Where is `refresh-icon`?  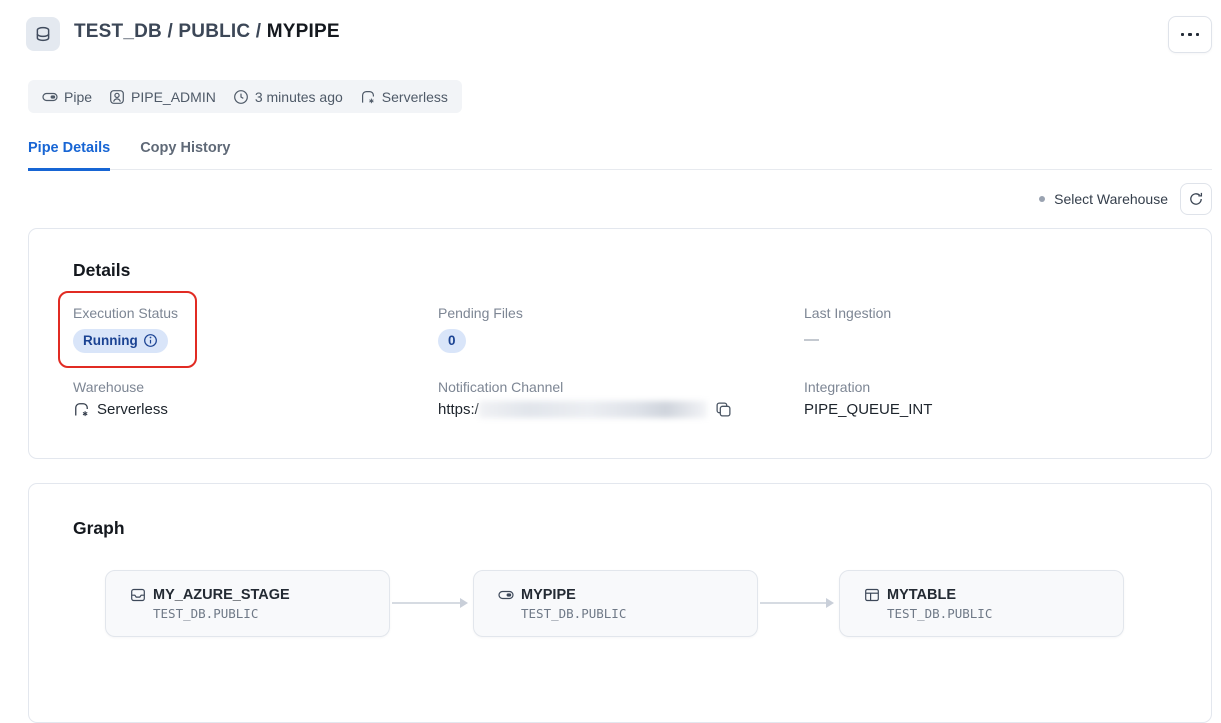 refresh-icon is located at coordinates (1196, 199).